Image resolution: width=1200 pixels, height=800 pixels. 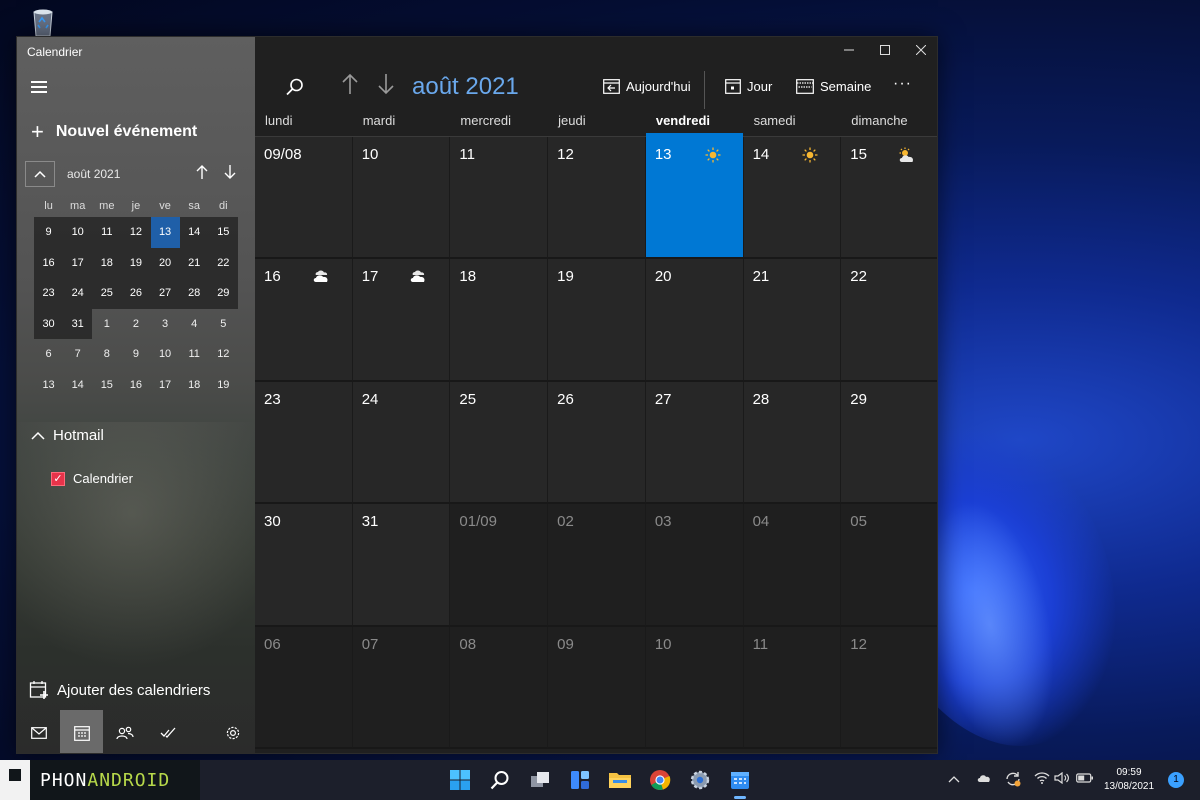 I want to click on close-icon, so click(x=920, y=50).